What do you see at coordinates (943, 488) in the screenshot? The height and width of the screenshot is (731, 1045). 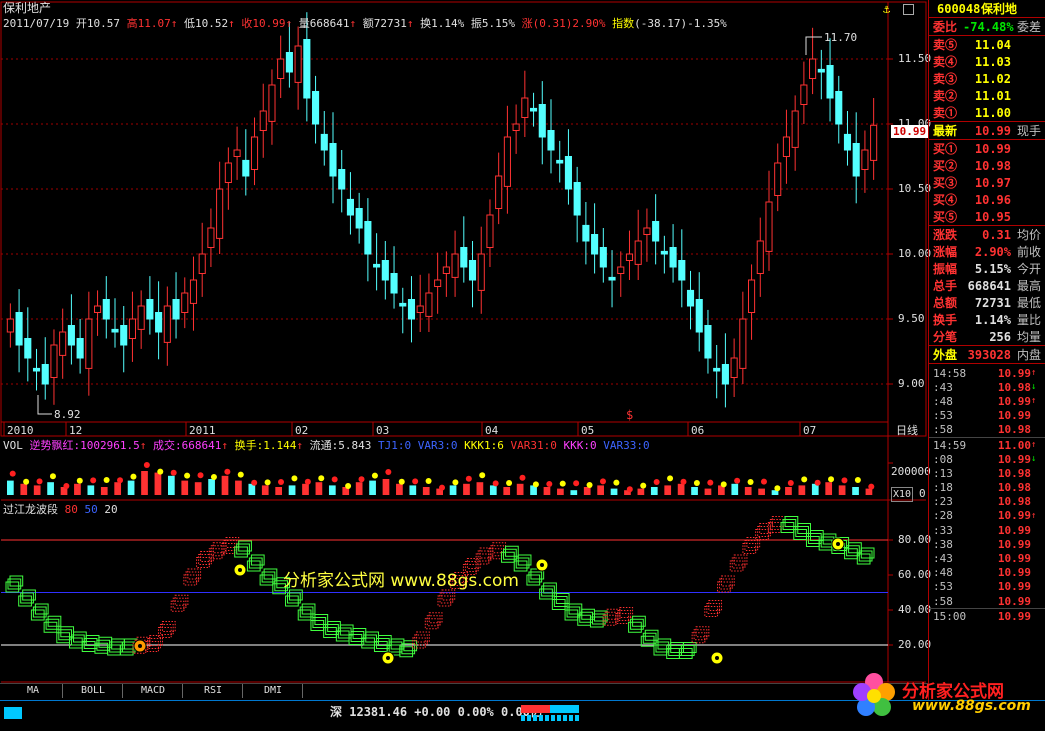 I see `tick-time: :18` at bounding box center [943, 488].